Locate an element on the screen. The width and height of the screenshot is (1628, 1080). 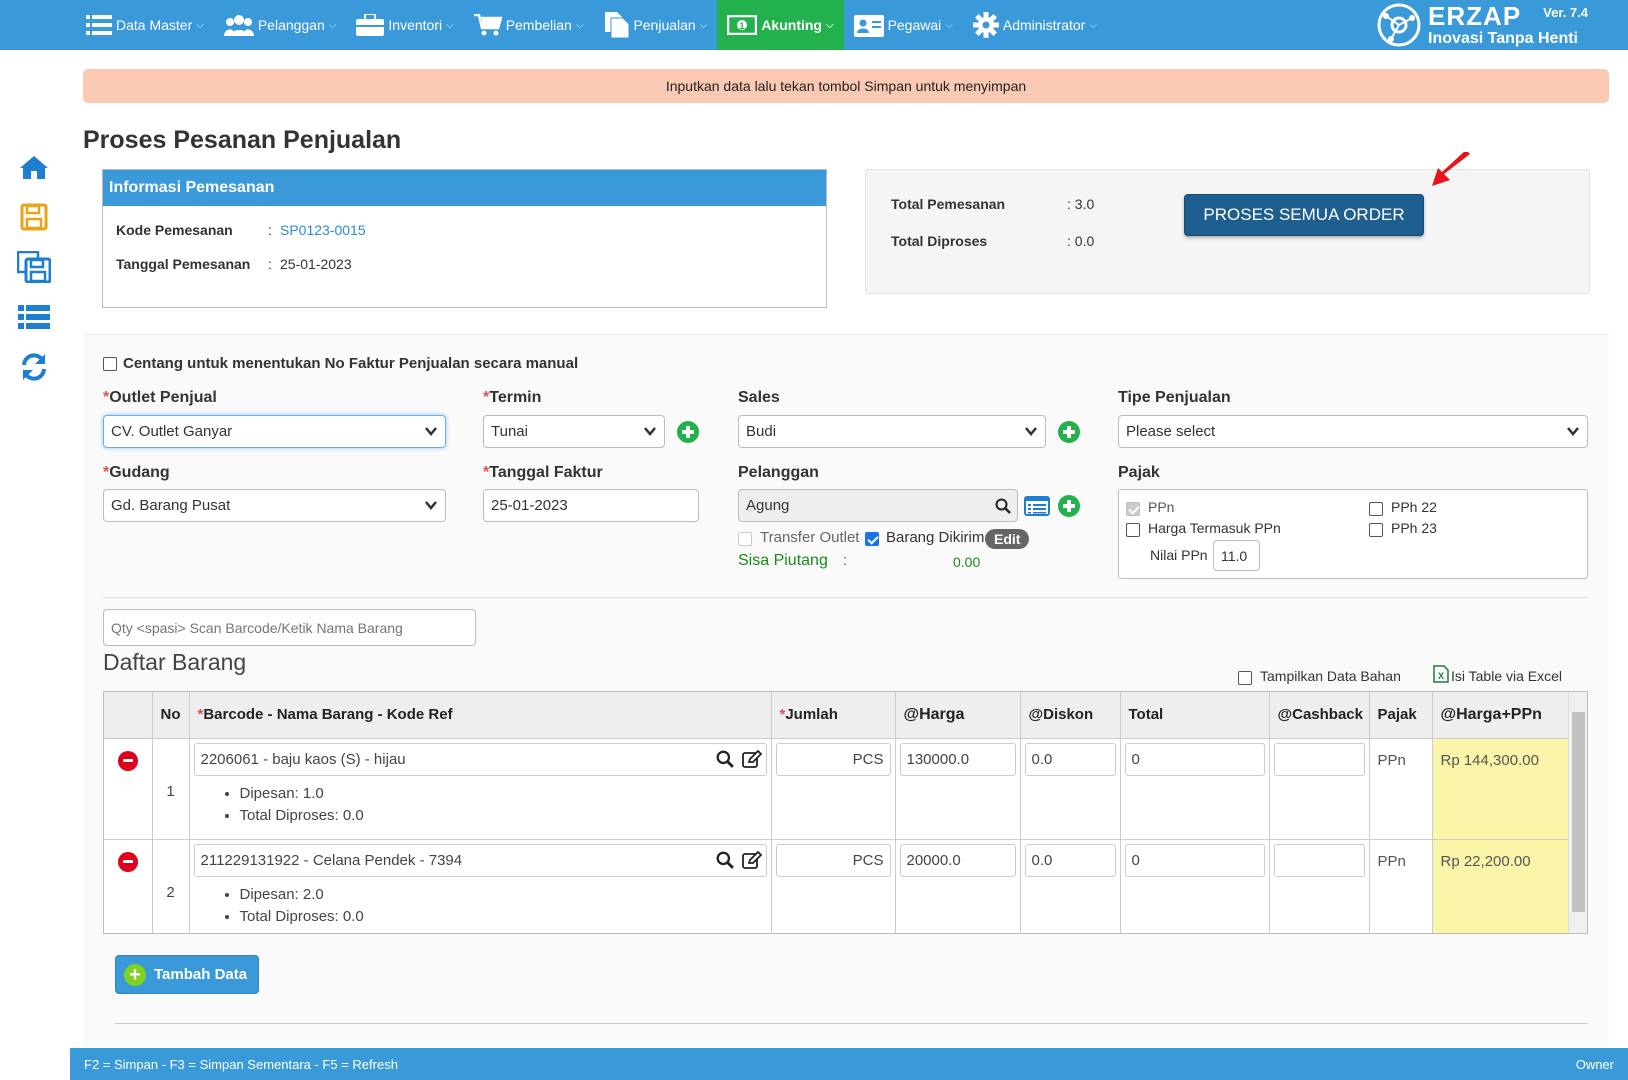
kode-pemesanan-link: SP0123-0015 is located at coordinates (323, 230).